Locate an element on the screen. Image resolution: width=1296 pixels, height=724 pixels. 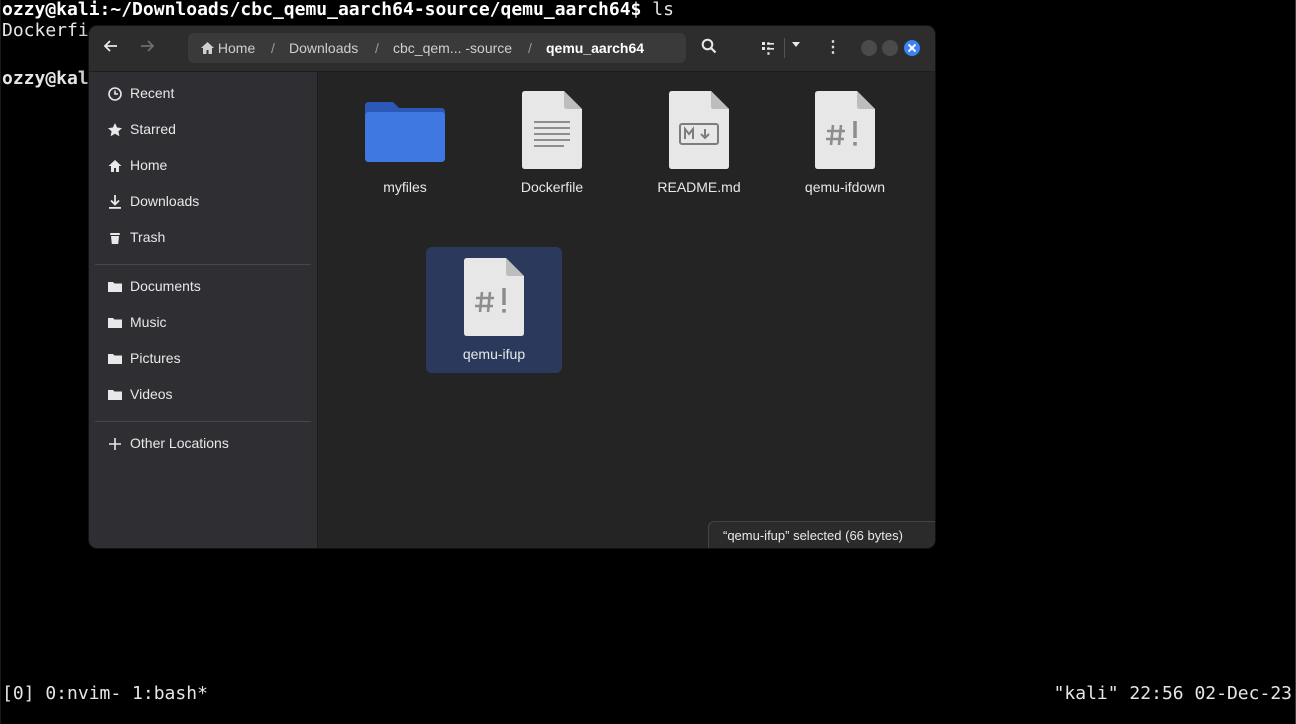
selection-status: “qemu-ifup” selected (66 bytes) is located at coordinates (821, 534).